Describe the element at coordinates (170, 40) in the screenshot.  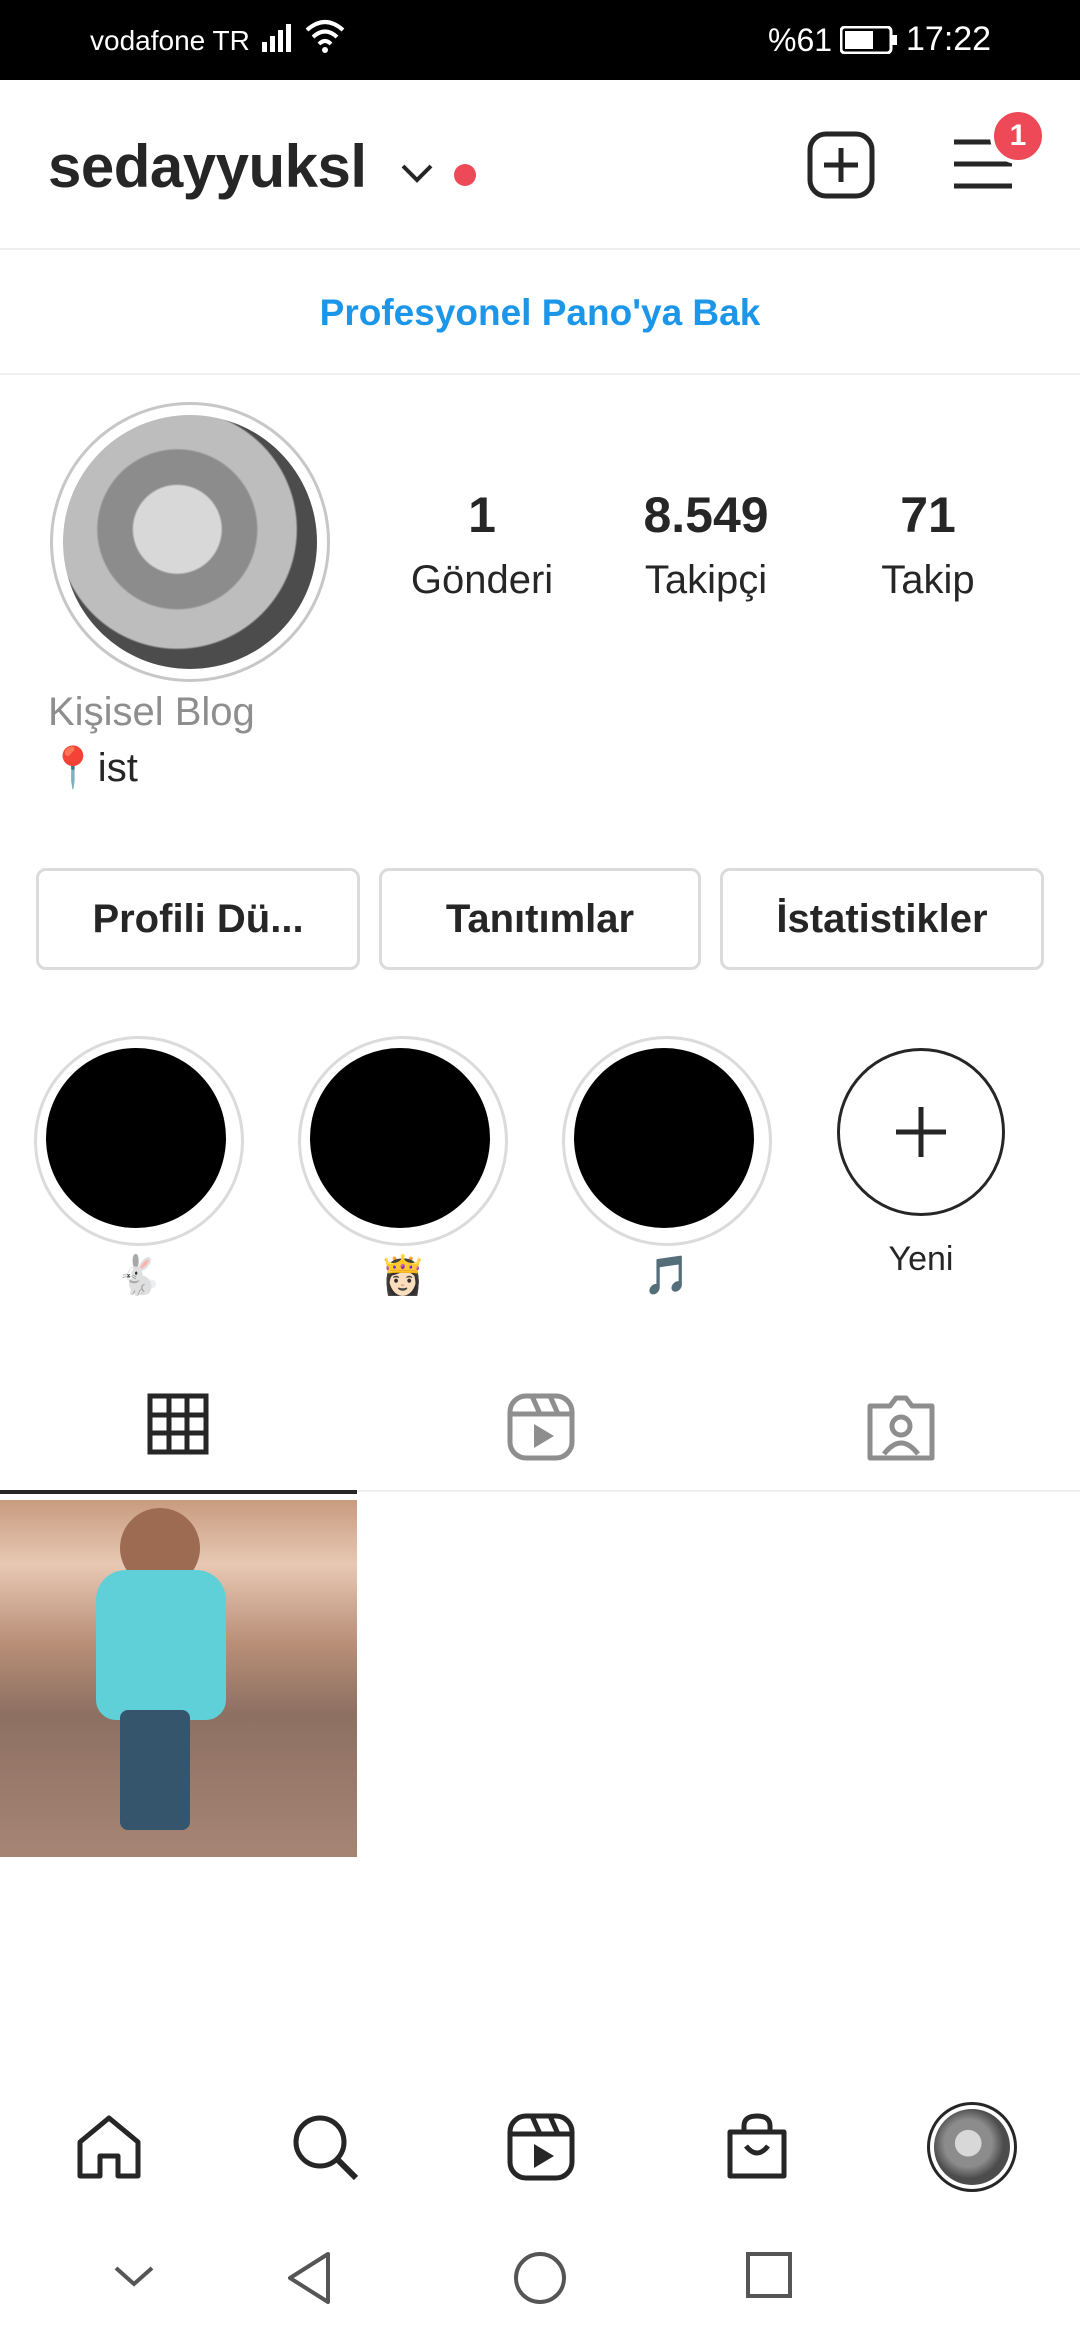
I see `carrier-name: vodafone TR` at that location.